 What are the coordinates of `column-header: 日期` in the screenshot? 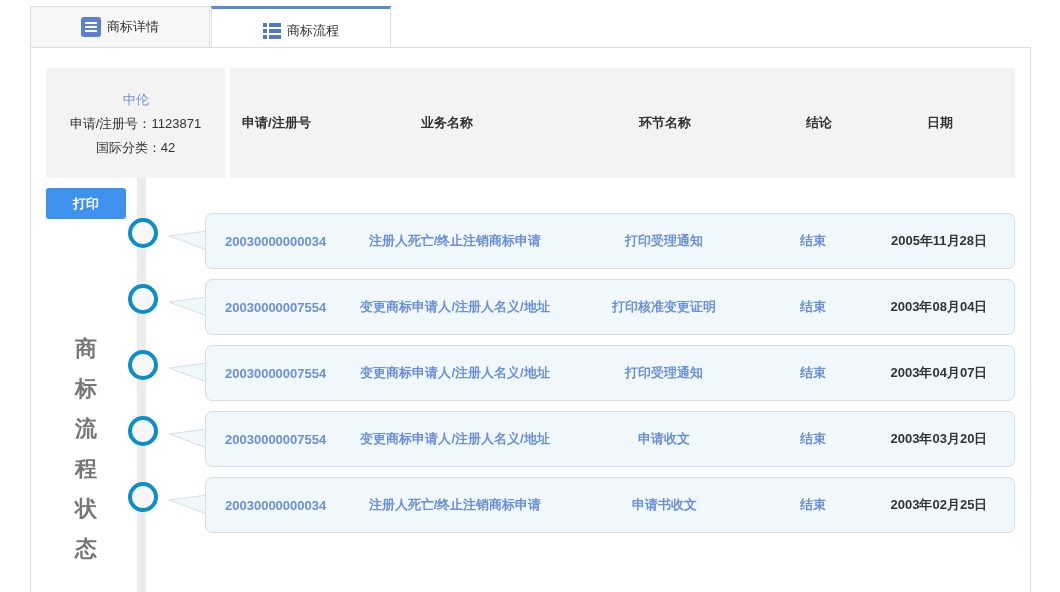 It's located at (940, 123).